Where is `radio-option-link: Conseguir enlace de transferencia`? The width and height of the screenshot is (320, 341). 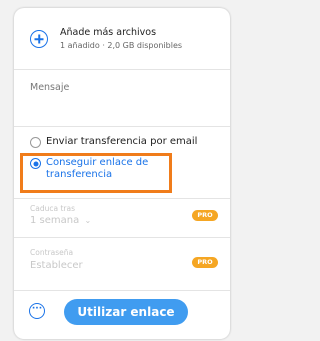
radio-option-link: Conseguir enlace de transferencia is located at coordinates (130, 172).